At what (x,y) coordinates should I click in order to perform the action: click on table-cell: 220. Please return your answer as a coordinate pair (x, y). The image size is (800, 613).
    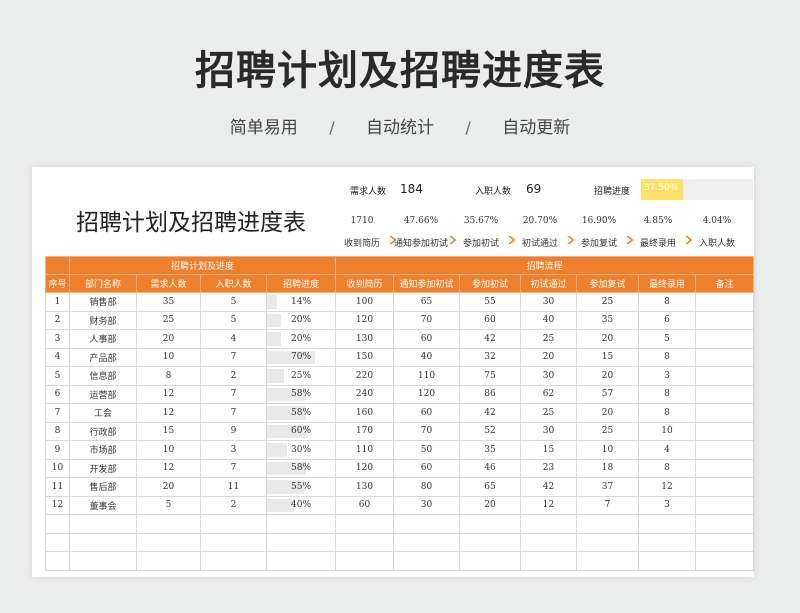
    Looking at the image, I should click on (365, 376).